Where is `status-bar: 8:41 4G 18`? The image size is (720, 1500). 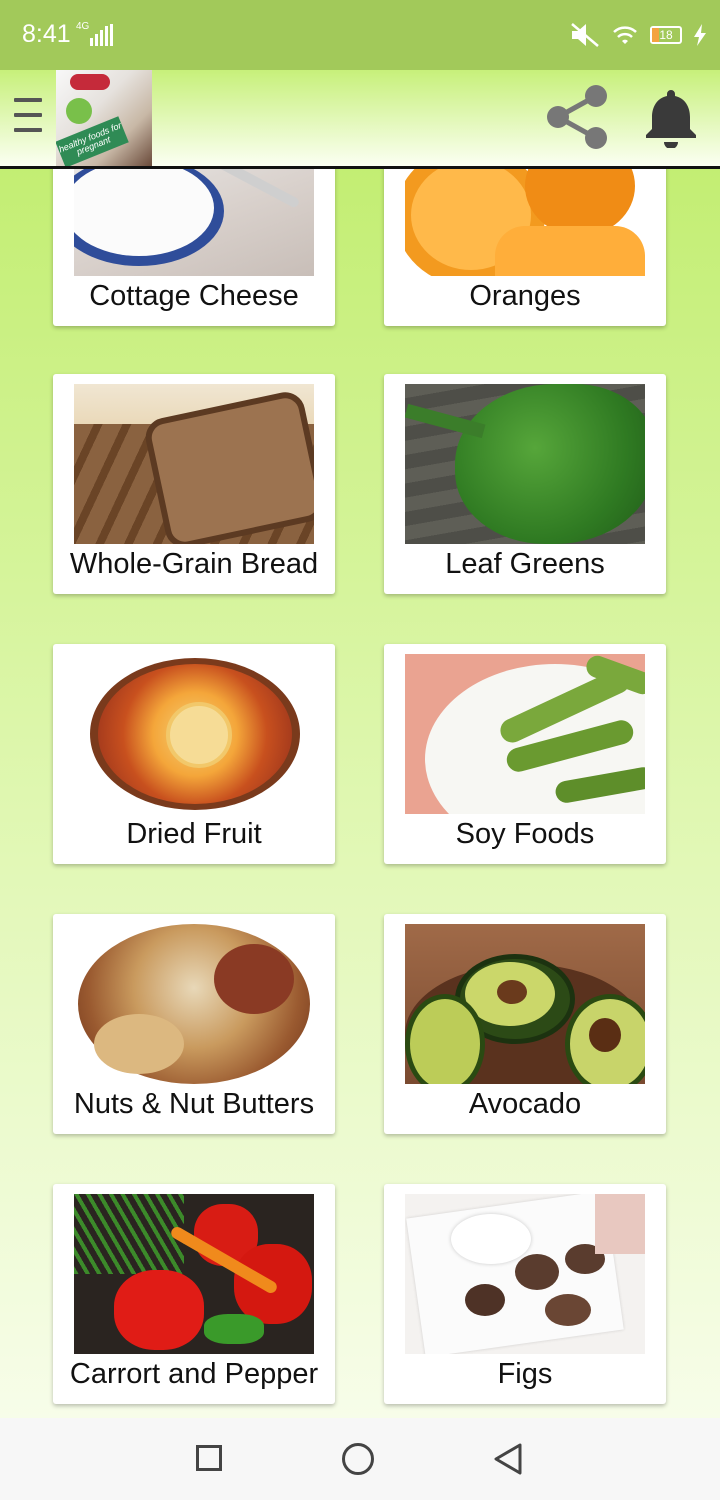
status-bar: 8:41 4G 18 is located at coordinates (360, 35).